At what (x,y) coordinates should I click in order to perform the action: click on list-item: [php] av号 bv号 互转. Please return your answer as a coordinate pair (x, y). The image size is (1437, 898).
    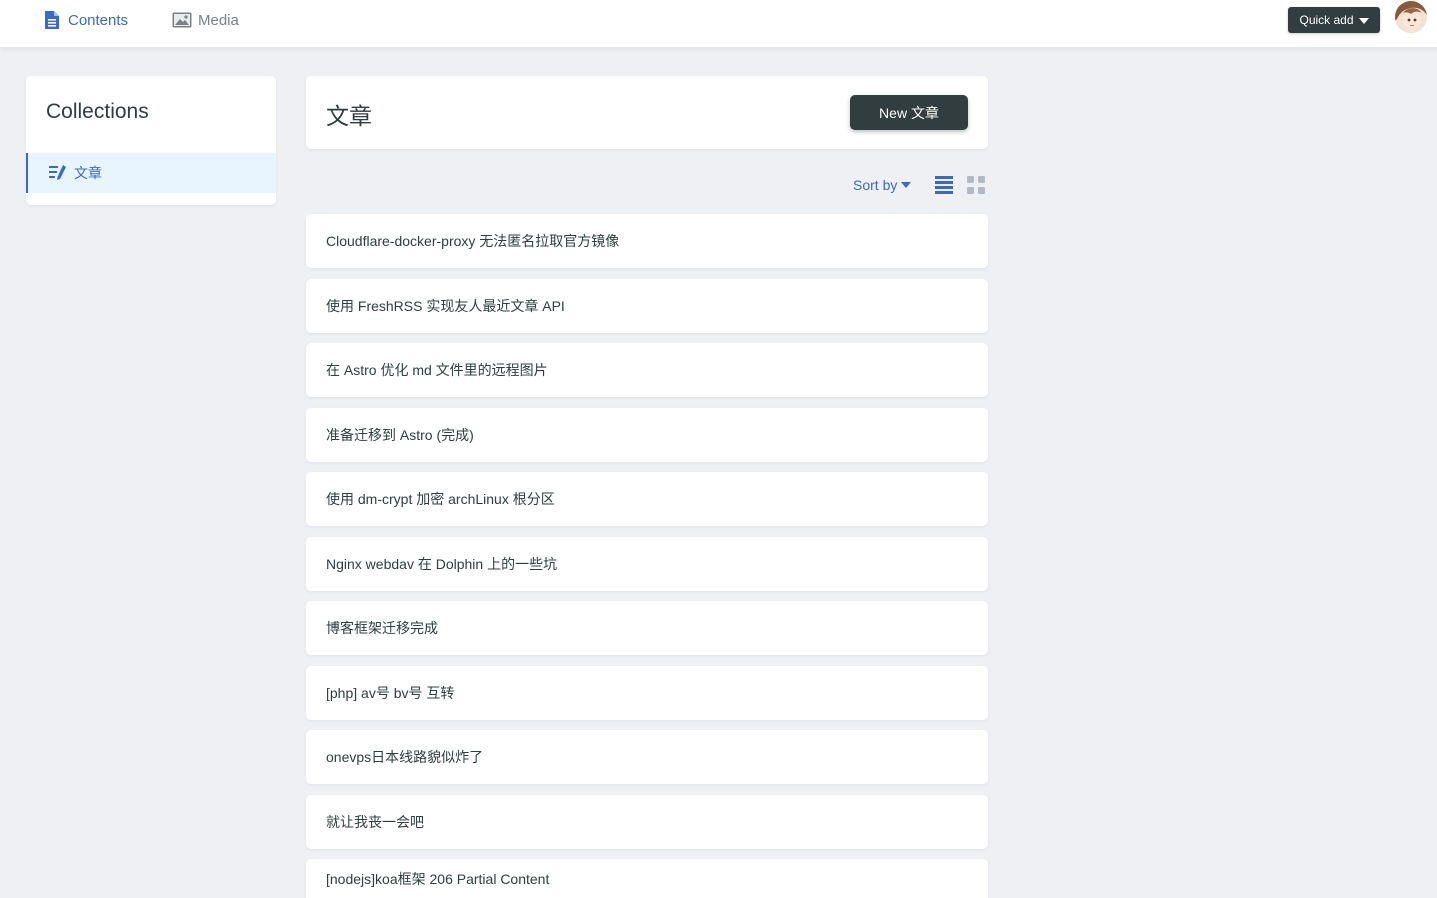
    Looking at the image, I should click on (647, 693).